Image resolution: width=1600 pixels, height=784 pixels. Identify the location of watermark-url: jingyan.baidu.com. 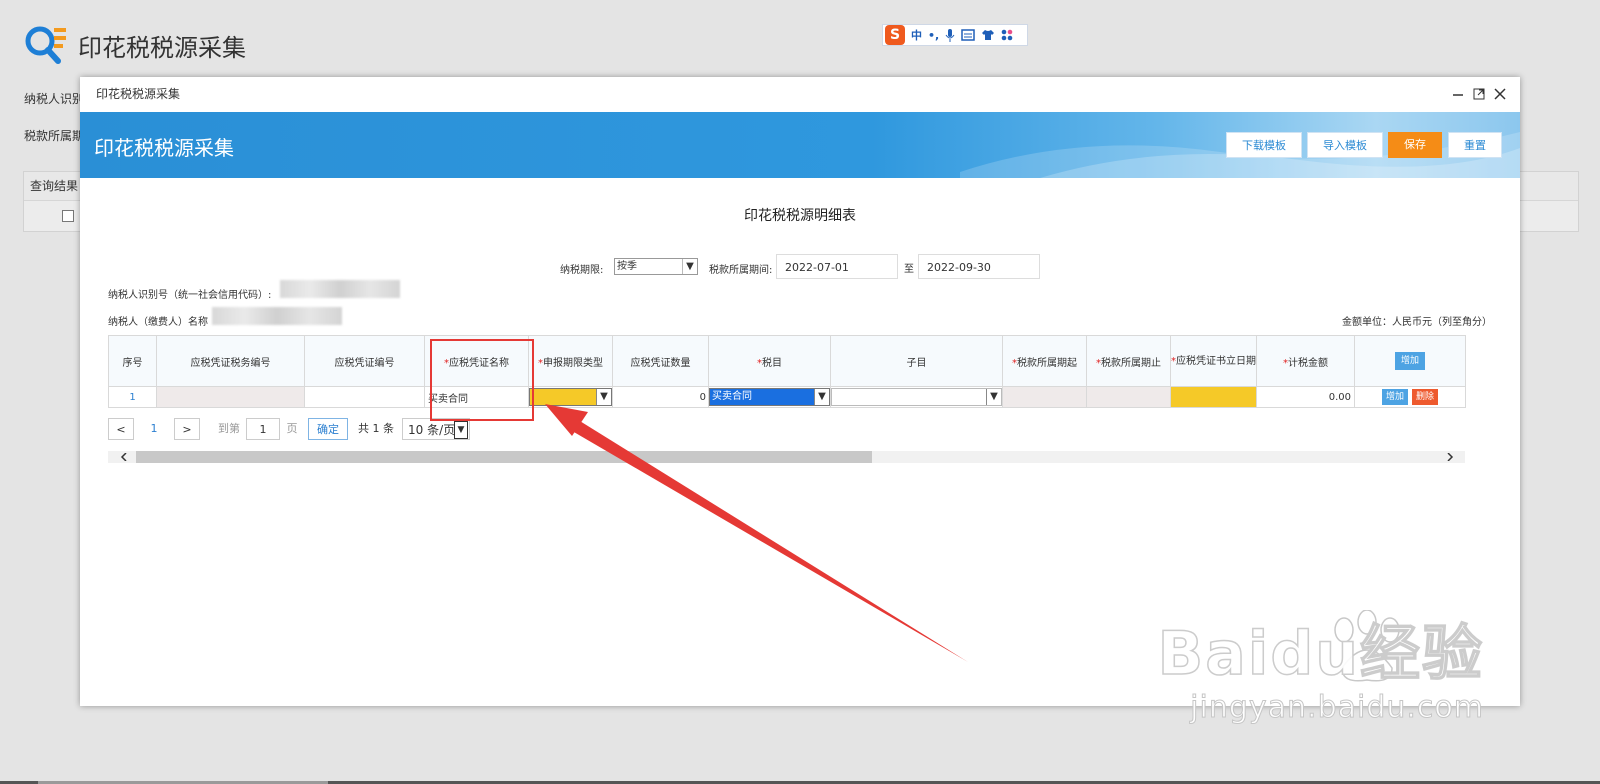
(1337, 708).